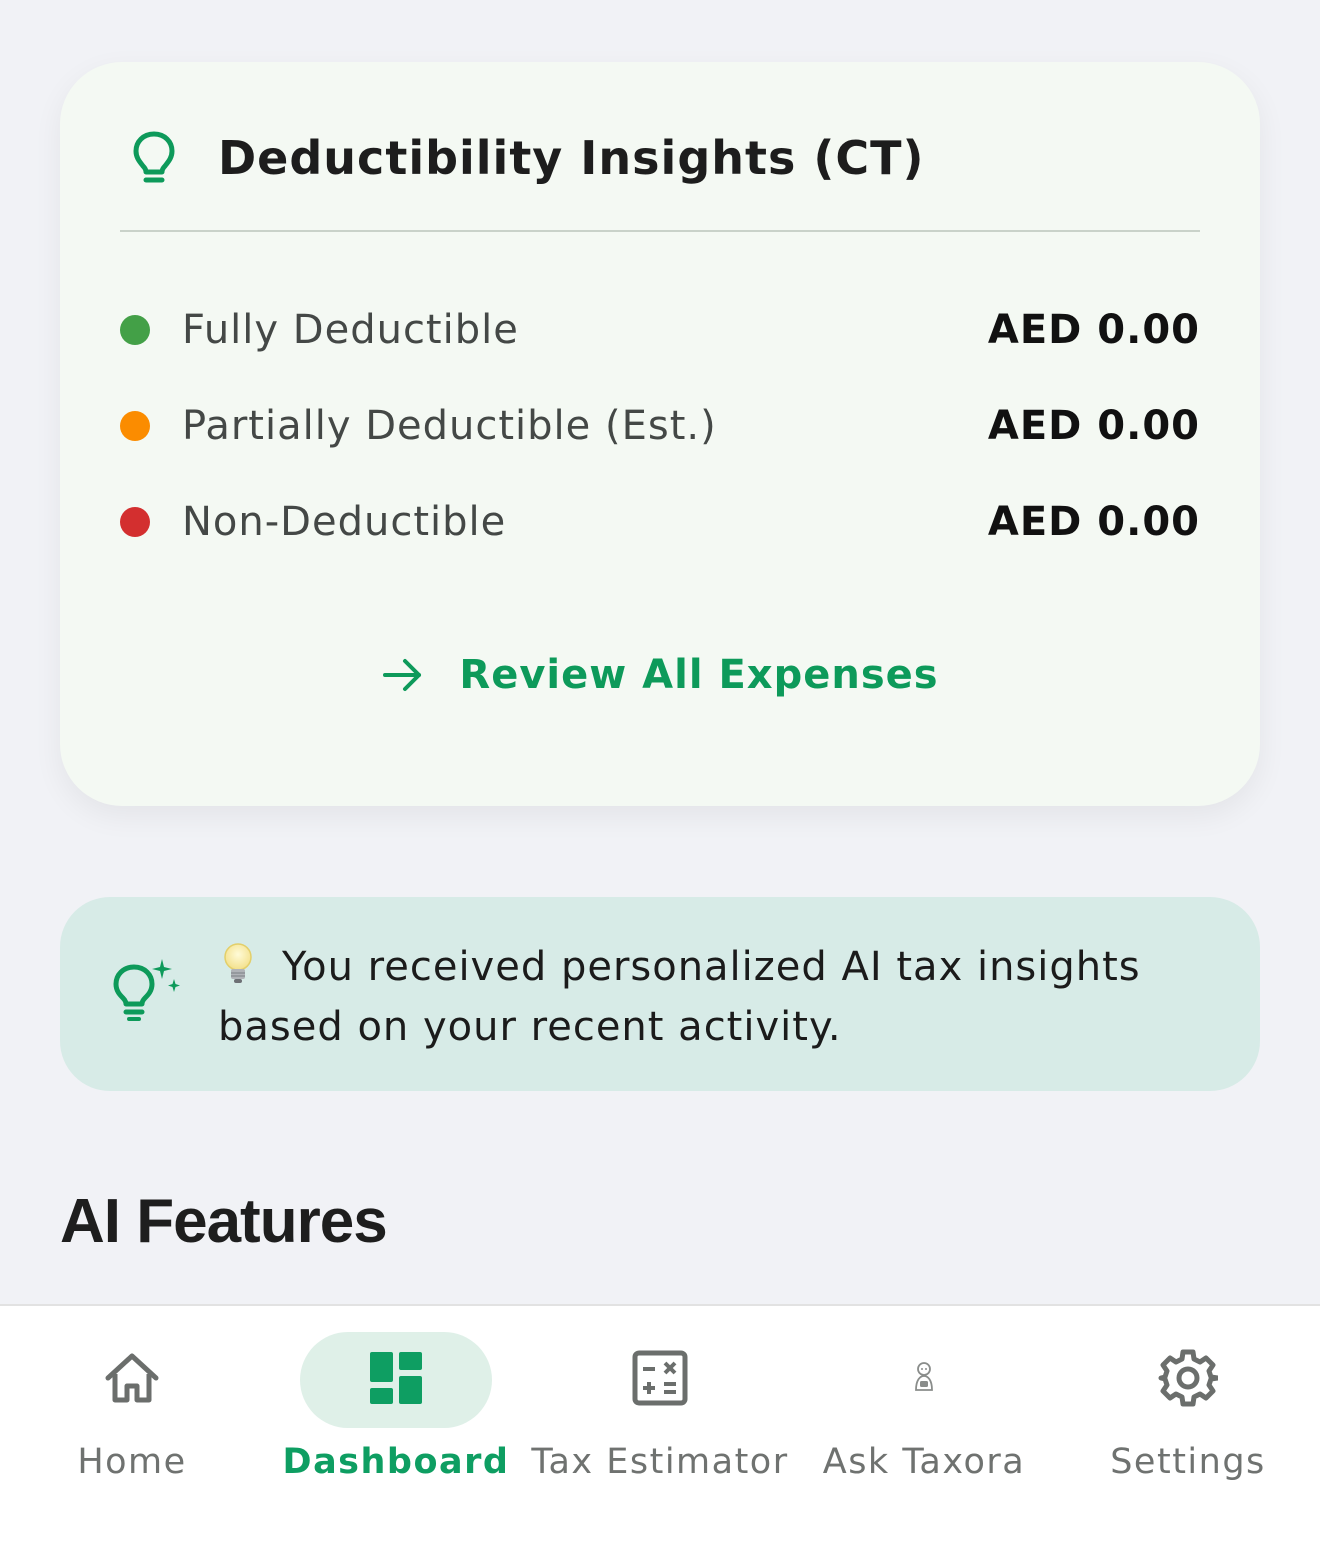 The height and width of the screenshot is (1548, 1320). What do you see at coordinates (132, 1462) in the screenshot?
I see `nav-label: Home` at bounding box center [132, 1462].